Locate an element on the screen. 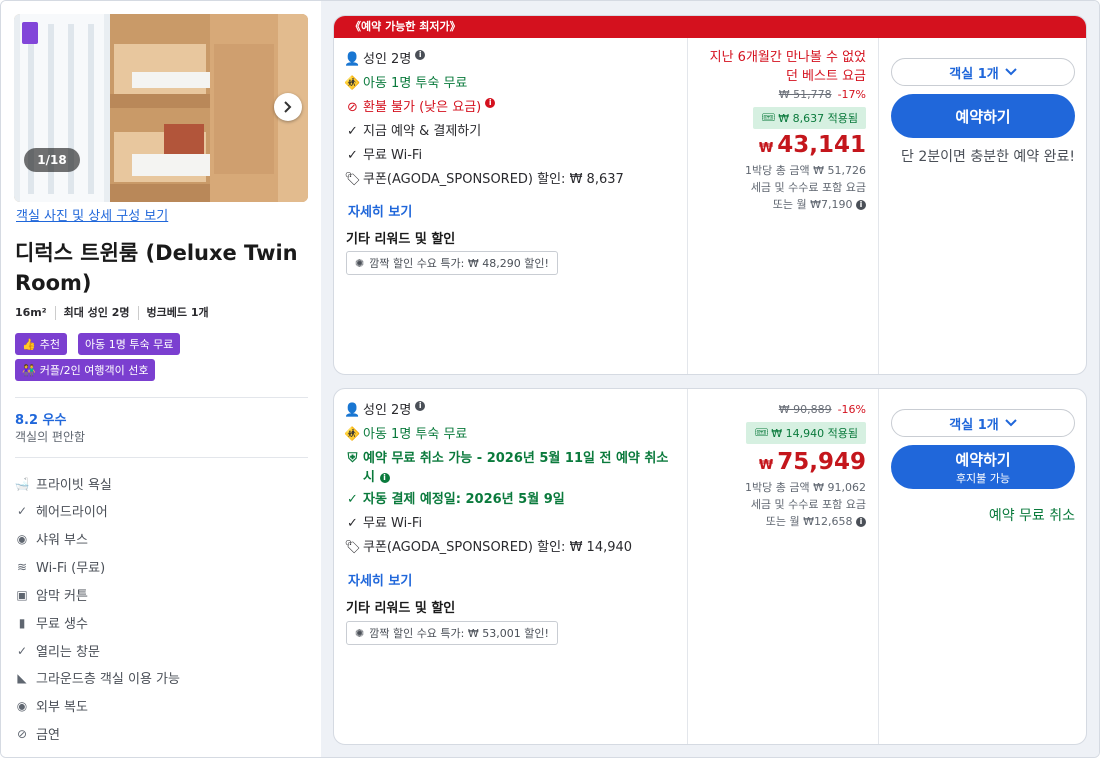  room-score: 8.2 우수 is located at coordinates (41, 420).